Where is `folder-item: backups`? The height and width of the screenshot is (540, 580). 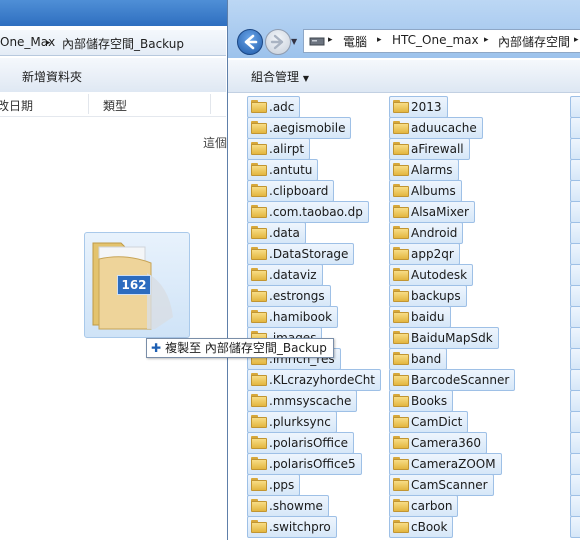
folder-item: backups is located at coordinates (428, 296).